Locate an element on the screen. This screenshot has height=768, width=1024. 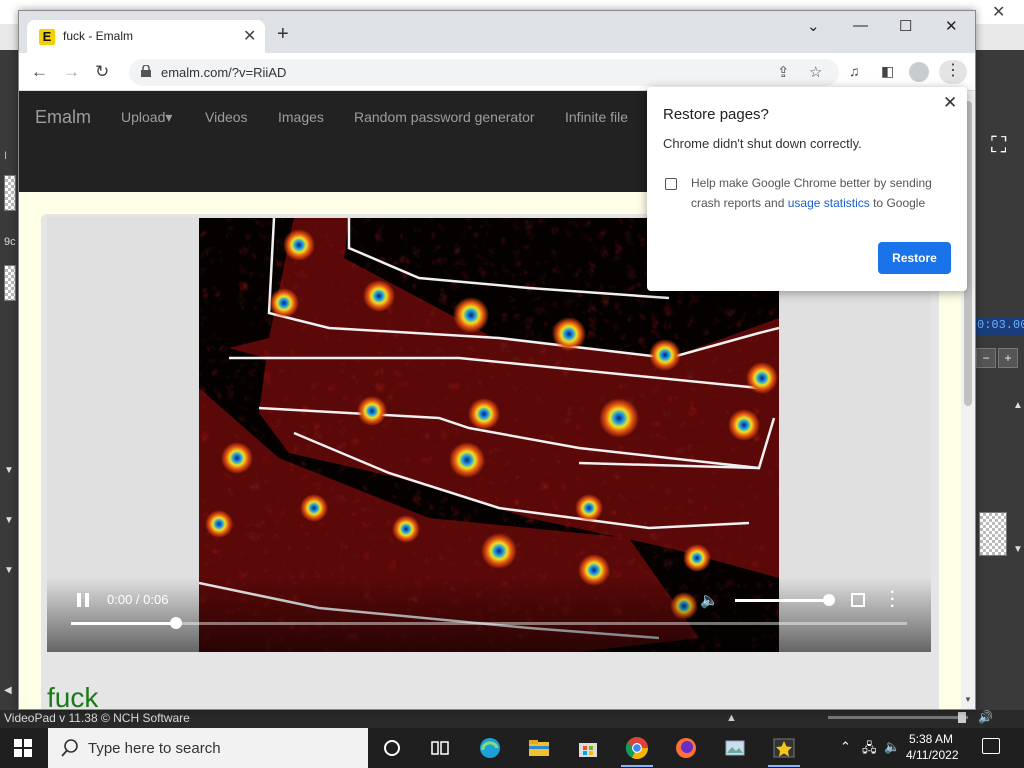
maximize-icon: ☐ is located at coordinates (905, 26).